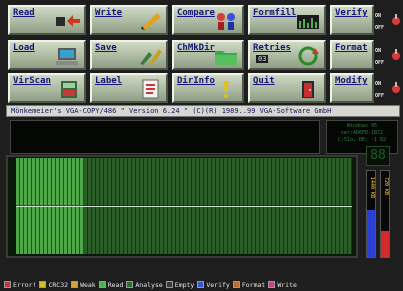  Describe the element at coordinates (378, 51) in the screenshot. I see `format-on-text: ON` at that location.